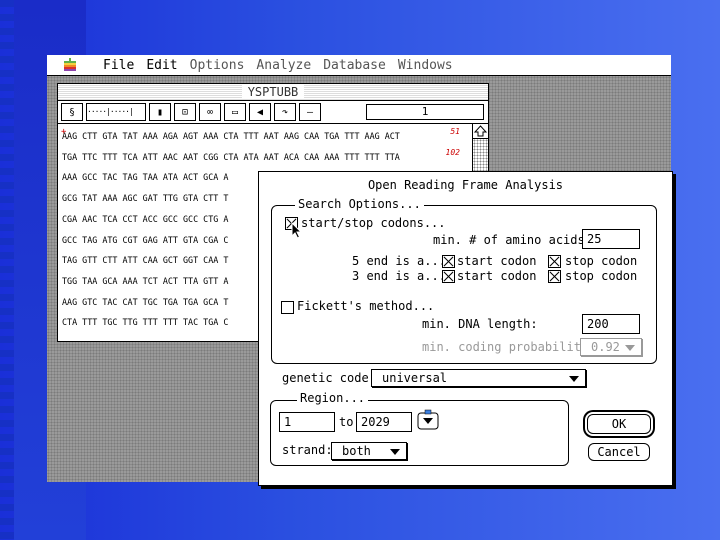 The height and width of the screenshot is (540, 720). What do you see at coordinates (611, 324) in the screenshot?
I see `min-dna-input: 200` at bounding box center [611, 324].